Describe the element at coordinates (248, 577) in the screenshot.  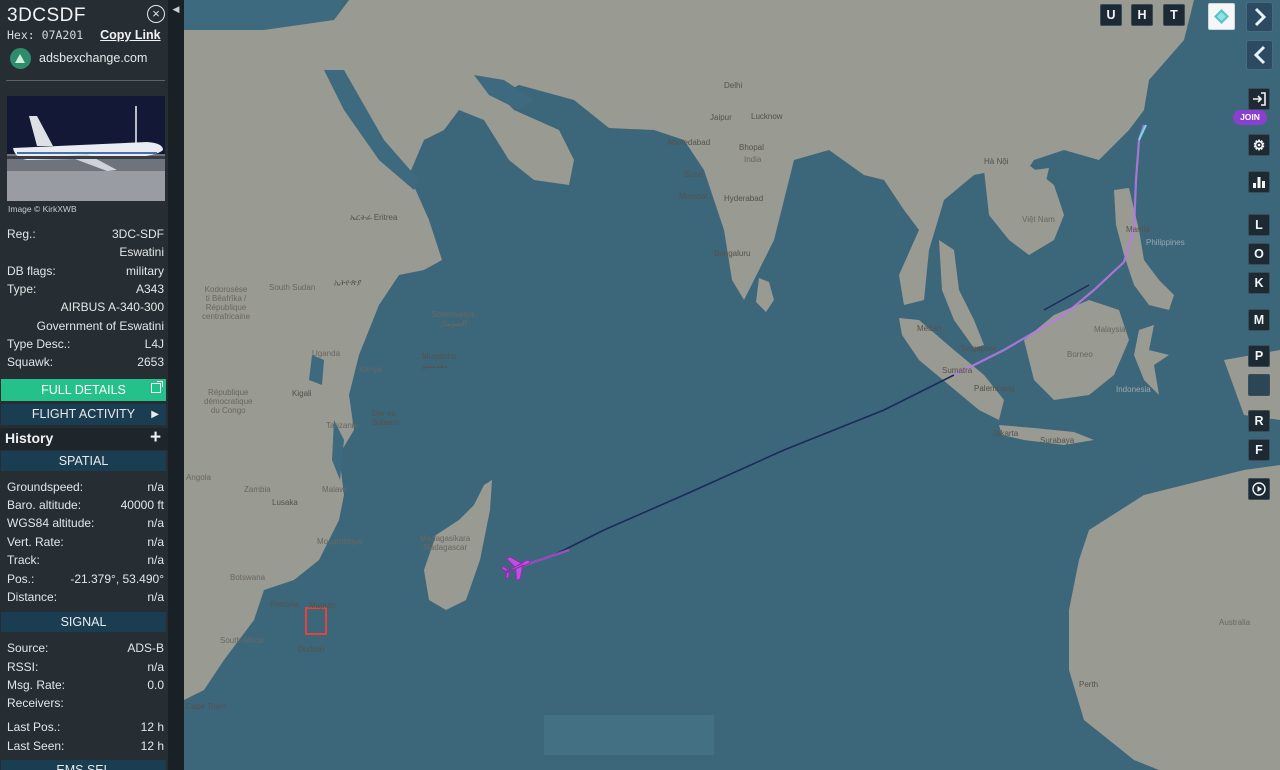
I see `country-label-botswana: Botswana` at that location.